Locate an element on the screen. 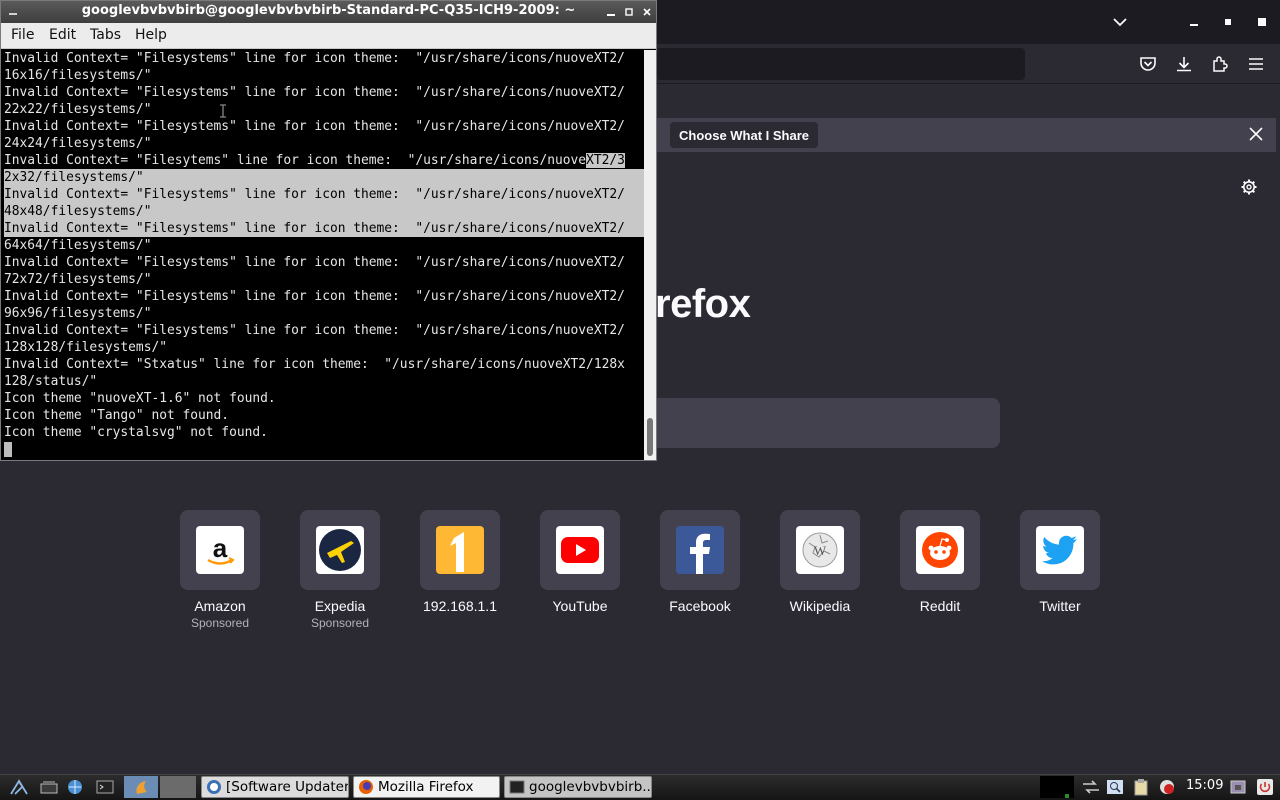 Image resolution: width=1280 pixels, height=800 pixels. twitter-icon is located at coordinates (1060, 550).